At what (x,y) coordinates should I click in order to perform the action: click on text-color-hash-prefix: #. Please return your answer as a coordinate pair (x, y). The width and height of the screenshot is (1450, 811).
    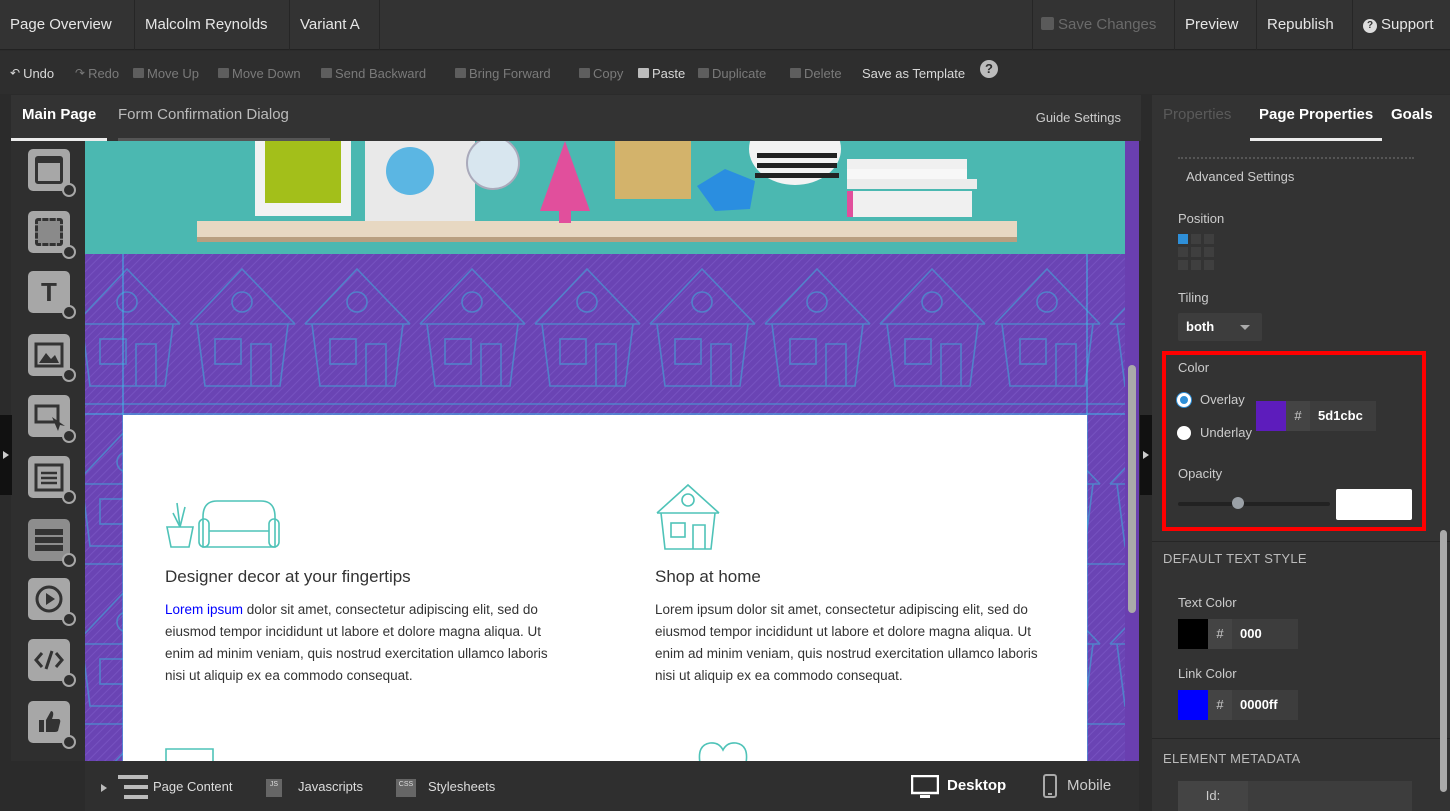
    Looking at the image, I should click on (1220, 634).